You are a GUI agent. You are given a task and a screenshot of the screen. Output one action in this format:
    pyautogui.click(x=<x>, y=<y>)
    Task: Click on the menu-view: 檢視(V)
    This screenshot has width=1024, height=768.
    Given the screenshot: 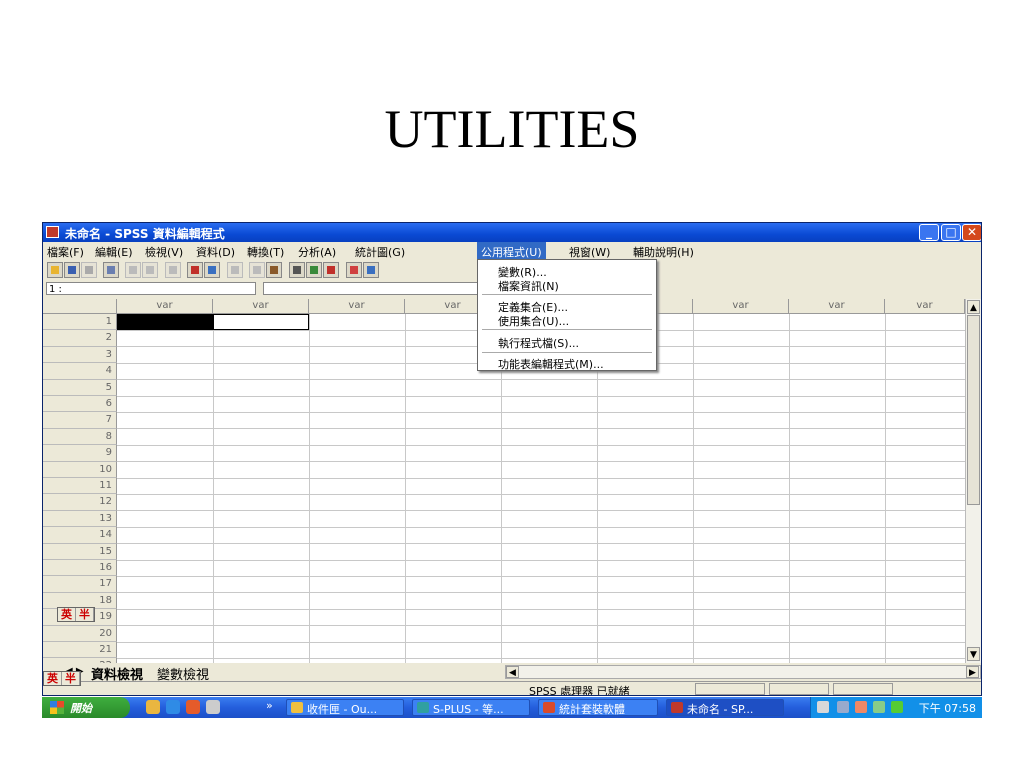 What is the action you would take?
    pyautogui.click(x=164, y=252)
    